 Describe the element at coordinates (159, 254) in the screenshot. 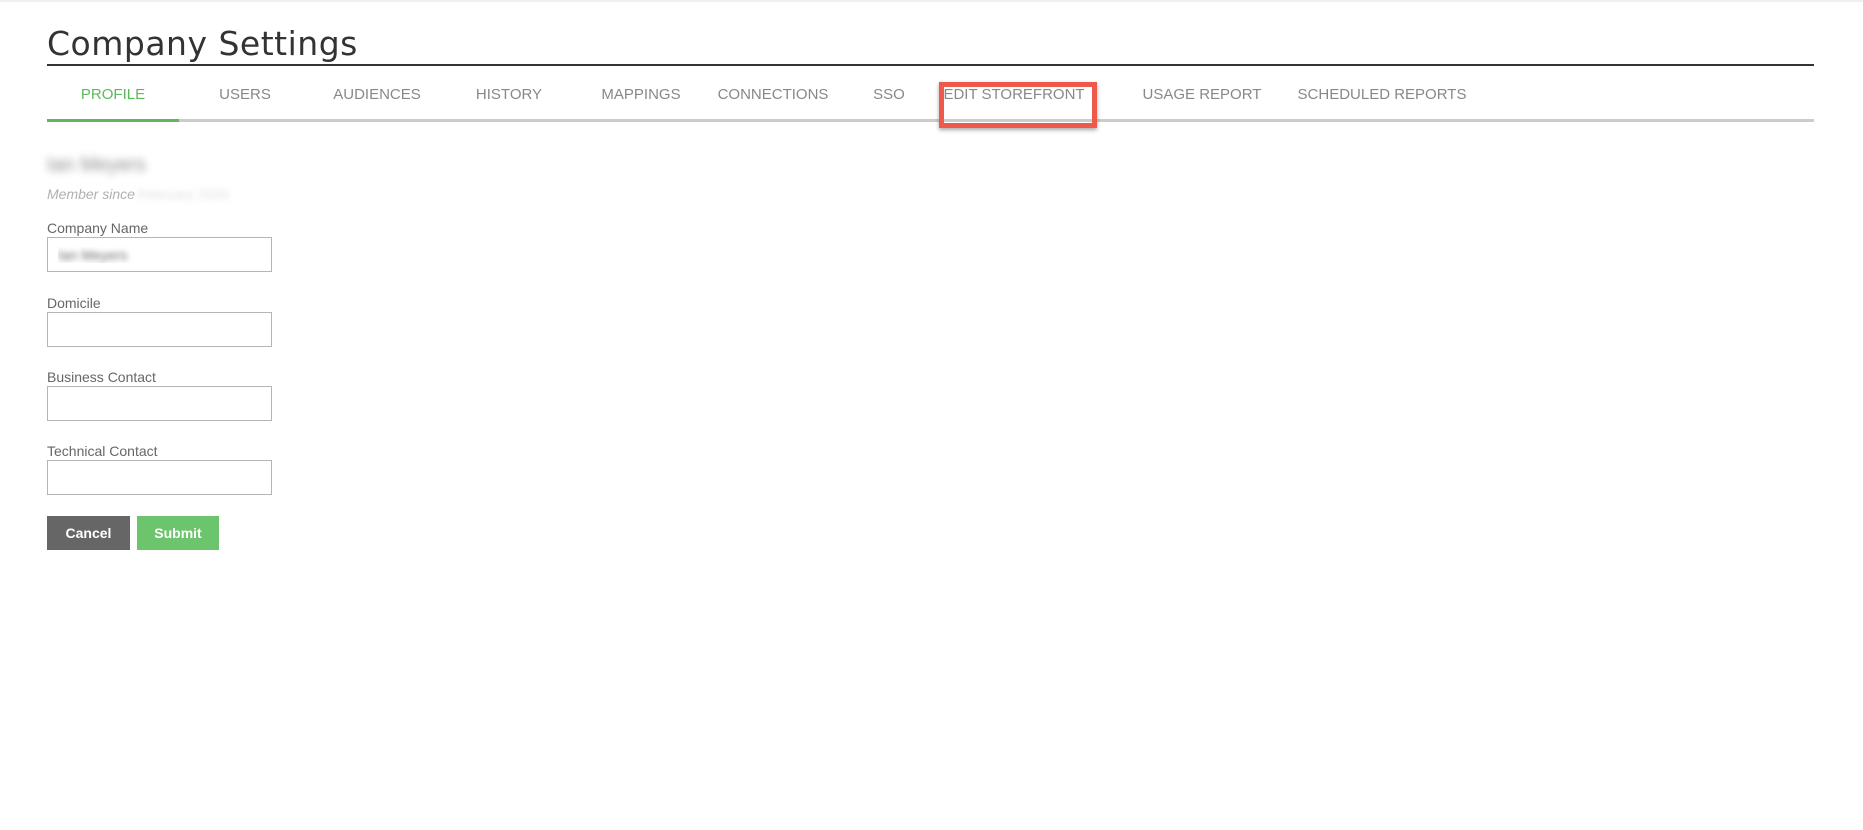

I see `company-name-input` at that location.